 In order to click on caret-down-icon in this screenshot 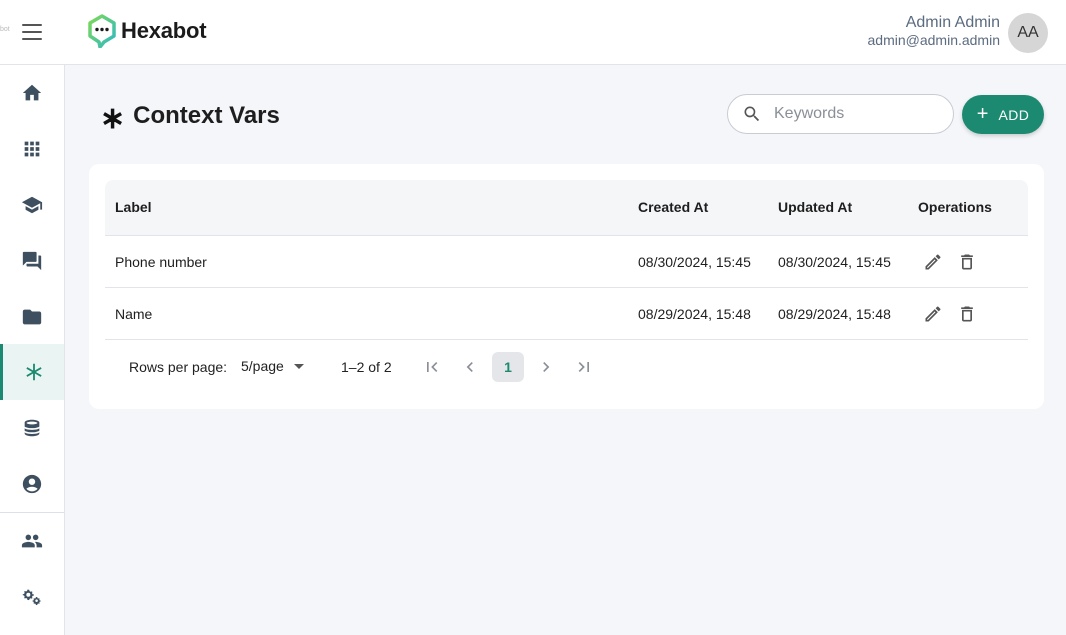, I will do `click(298, 366)`.